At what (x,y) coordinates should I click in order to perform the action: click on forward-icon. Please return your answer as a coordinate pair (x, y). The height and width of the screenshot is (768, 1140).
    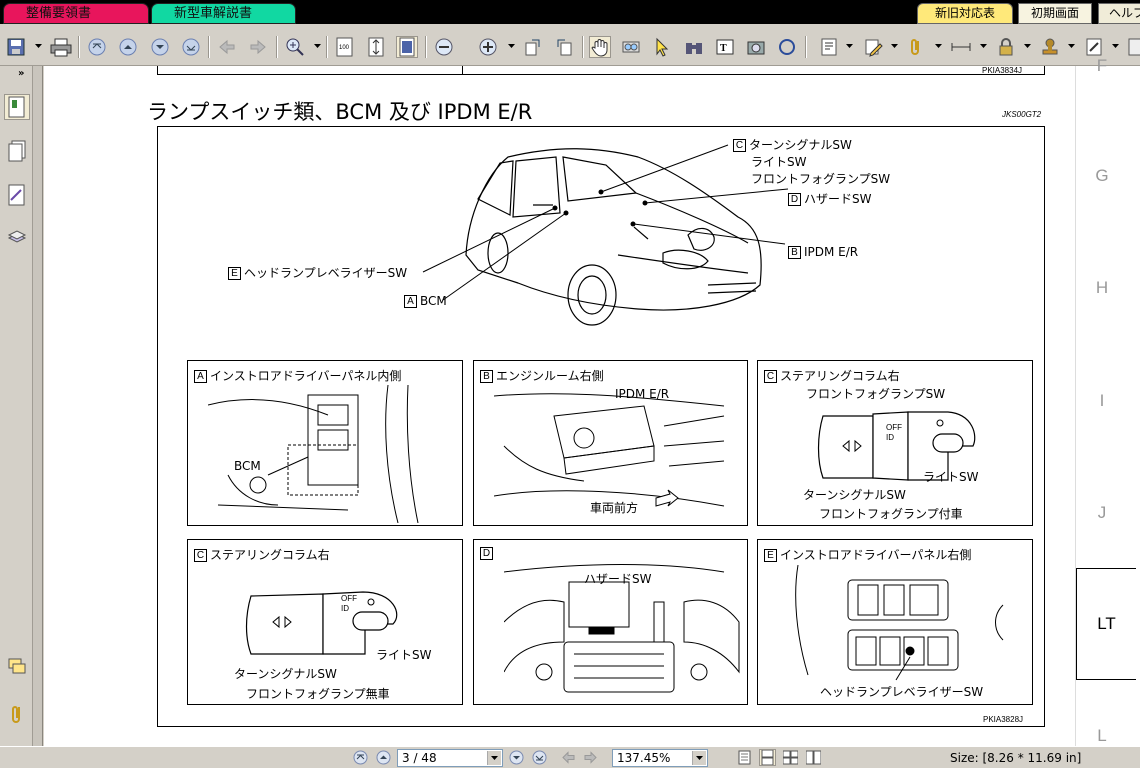
    Looking at the image, I should click on (258, 47).